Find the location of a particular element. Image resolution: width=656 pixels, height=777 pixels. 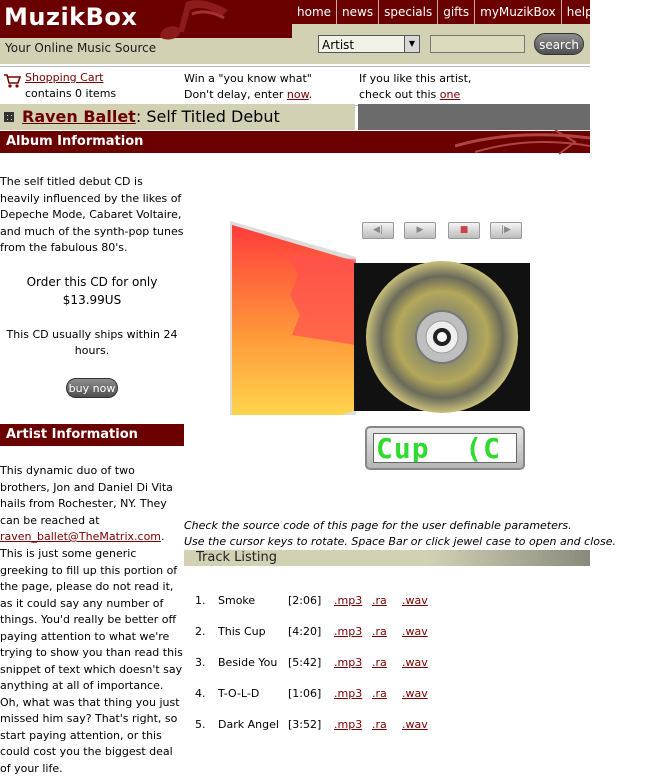

track-row: 2. This Cup [4:20] .mp3 .ra .wav is located at coordinates (387, 636).